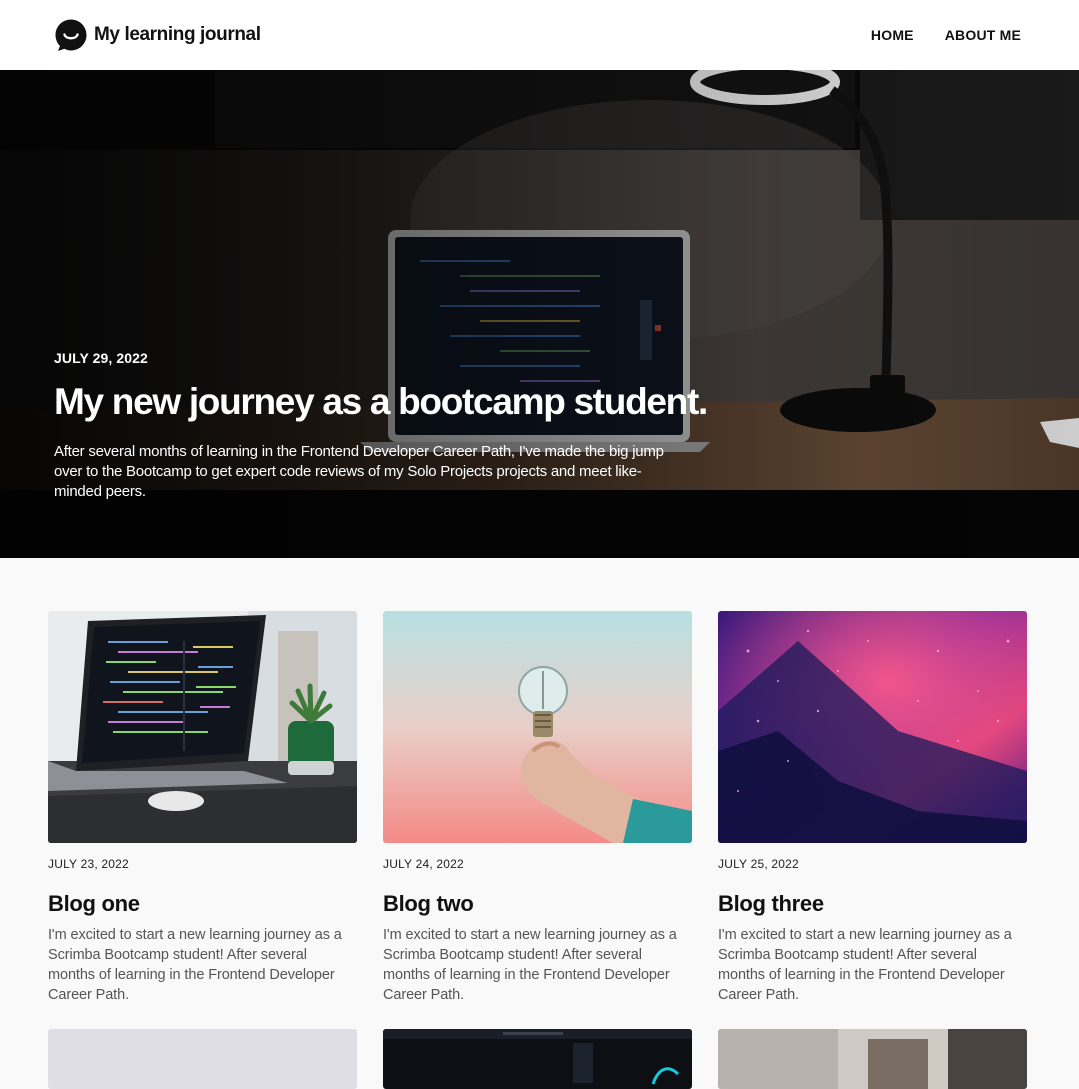 The image size is (1079, 1089). Describe the element at coordinates (177, 34) in the screenshot. I see `site-title: My learning journal` at that location.